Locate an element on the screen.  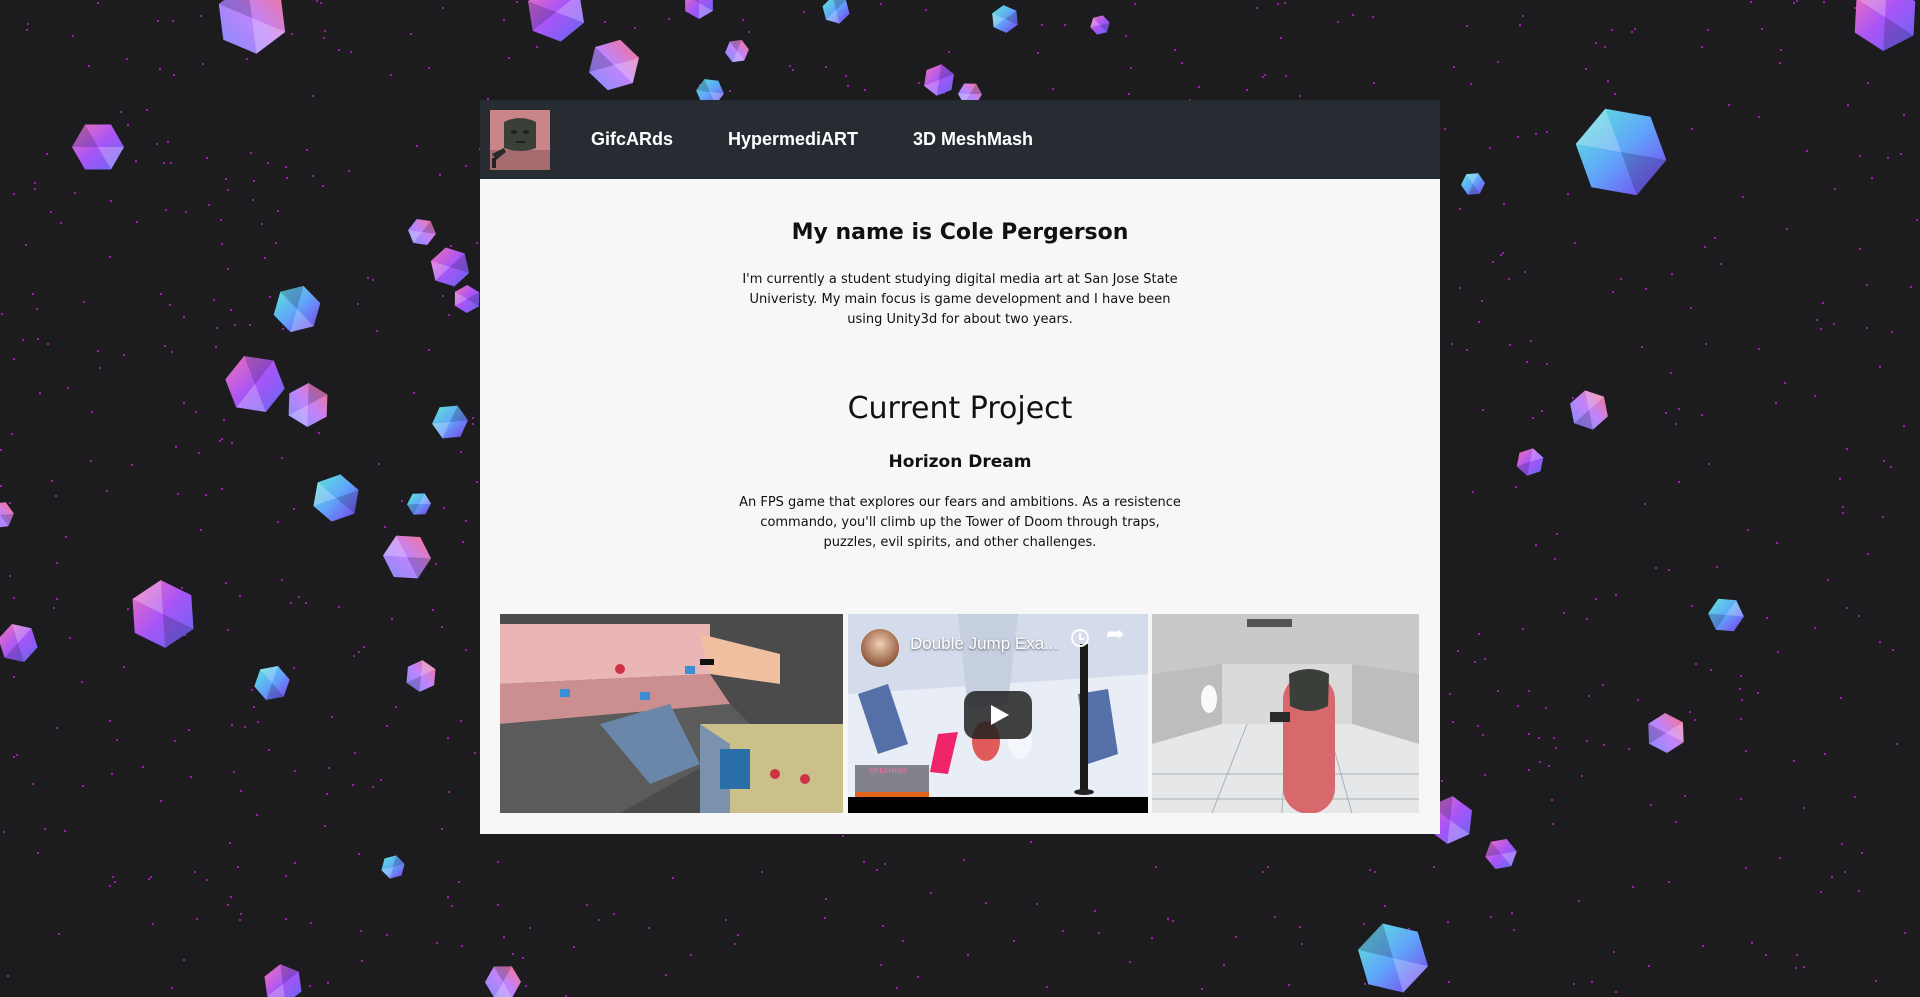
video-player-double-jump: Double Jump Exa... ➦ DREAMING is located at coordinates (998, 713).